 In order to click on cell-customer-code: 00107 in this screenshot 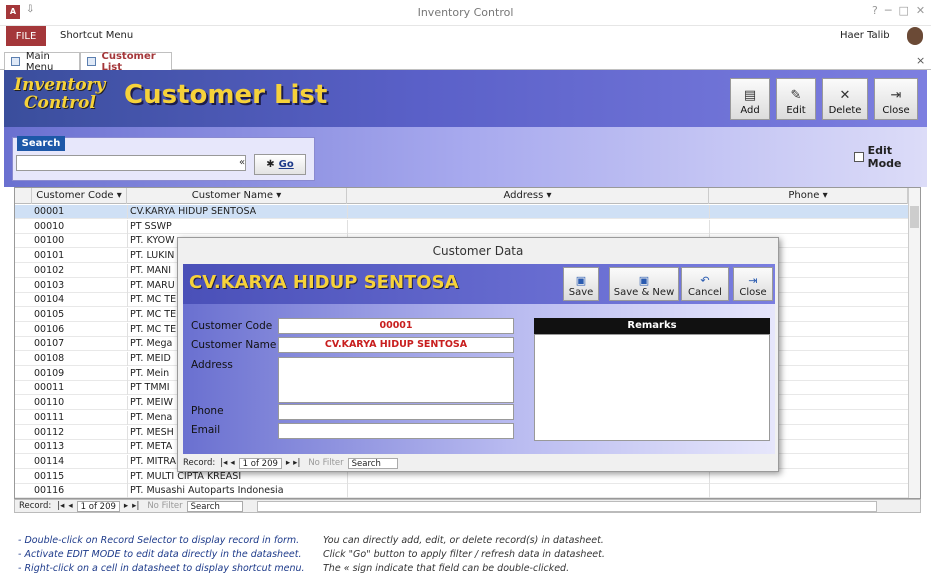, I will do `click(79, 344)`.